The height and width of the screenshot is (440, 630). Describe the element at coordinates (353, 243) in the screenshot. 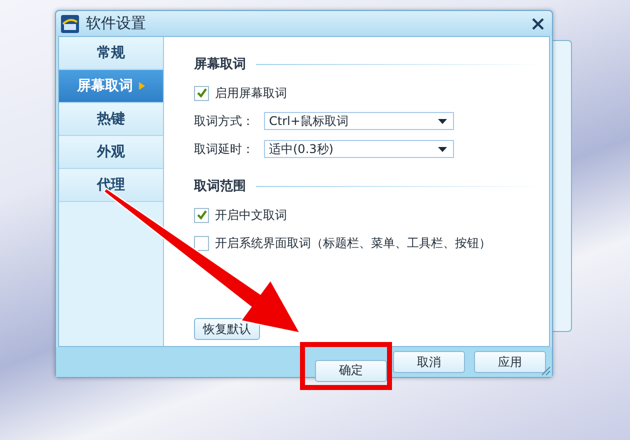

I see `checkbox-label: 开启系统界面取词（标题栏、菜单、工具栏、按钮）` at that location.